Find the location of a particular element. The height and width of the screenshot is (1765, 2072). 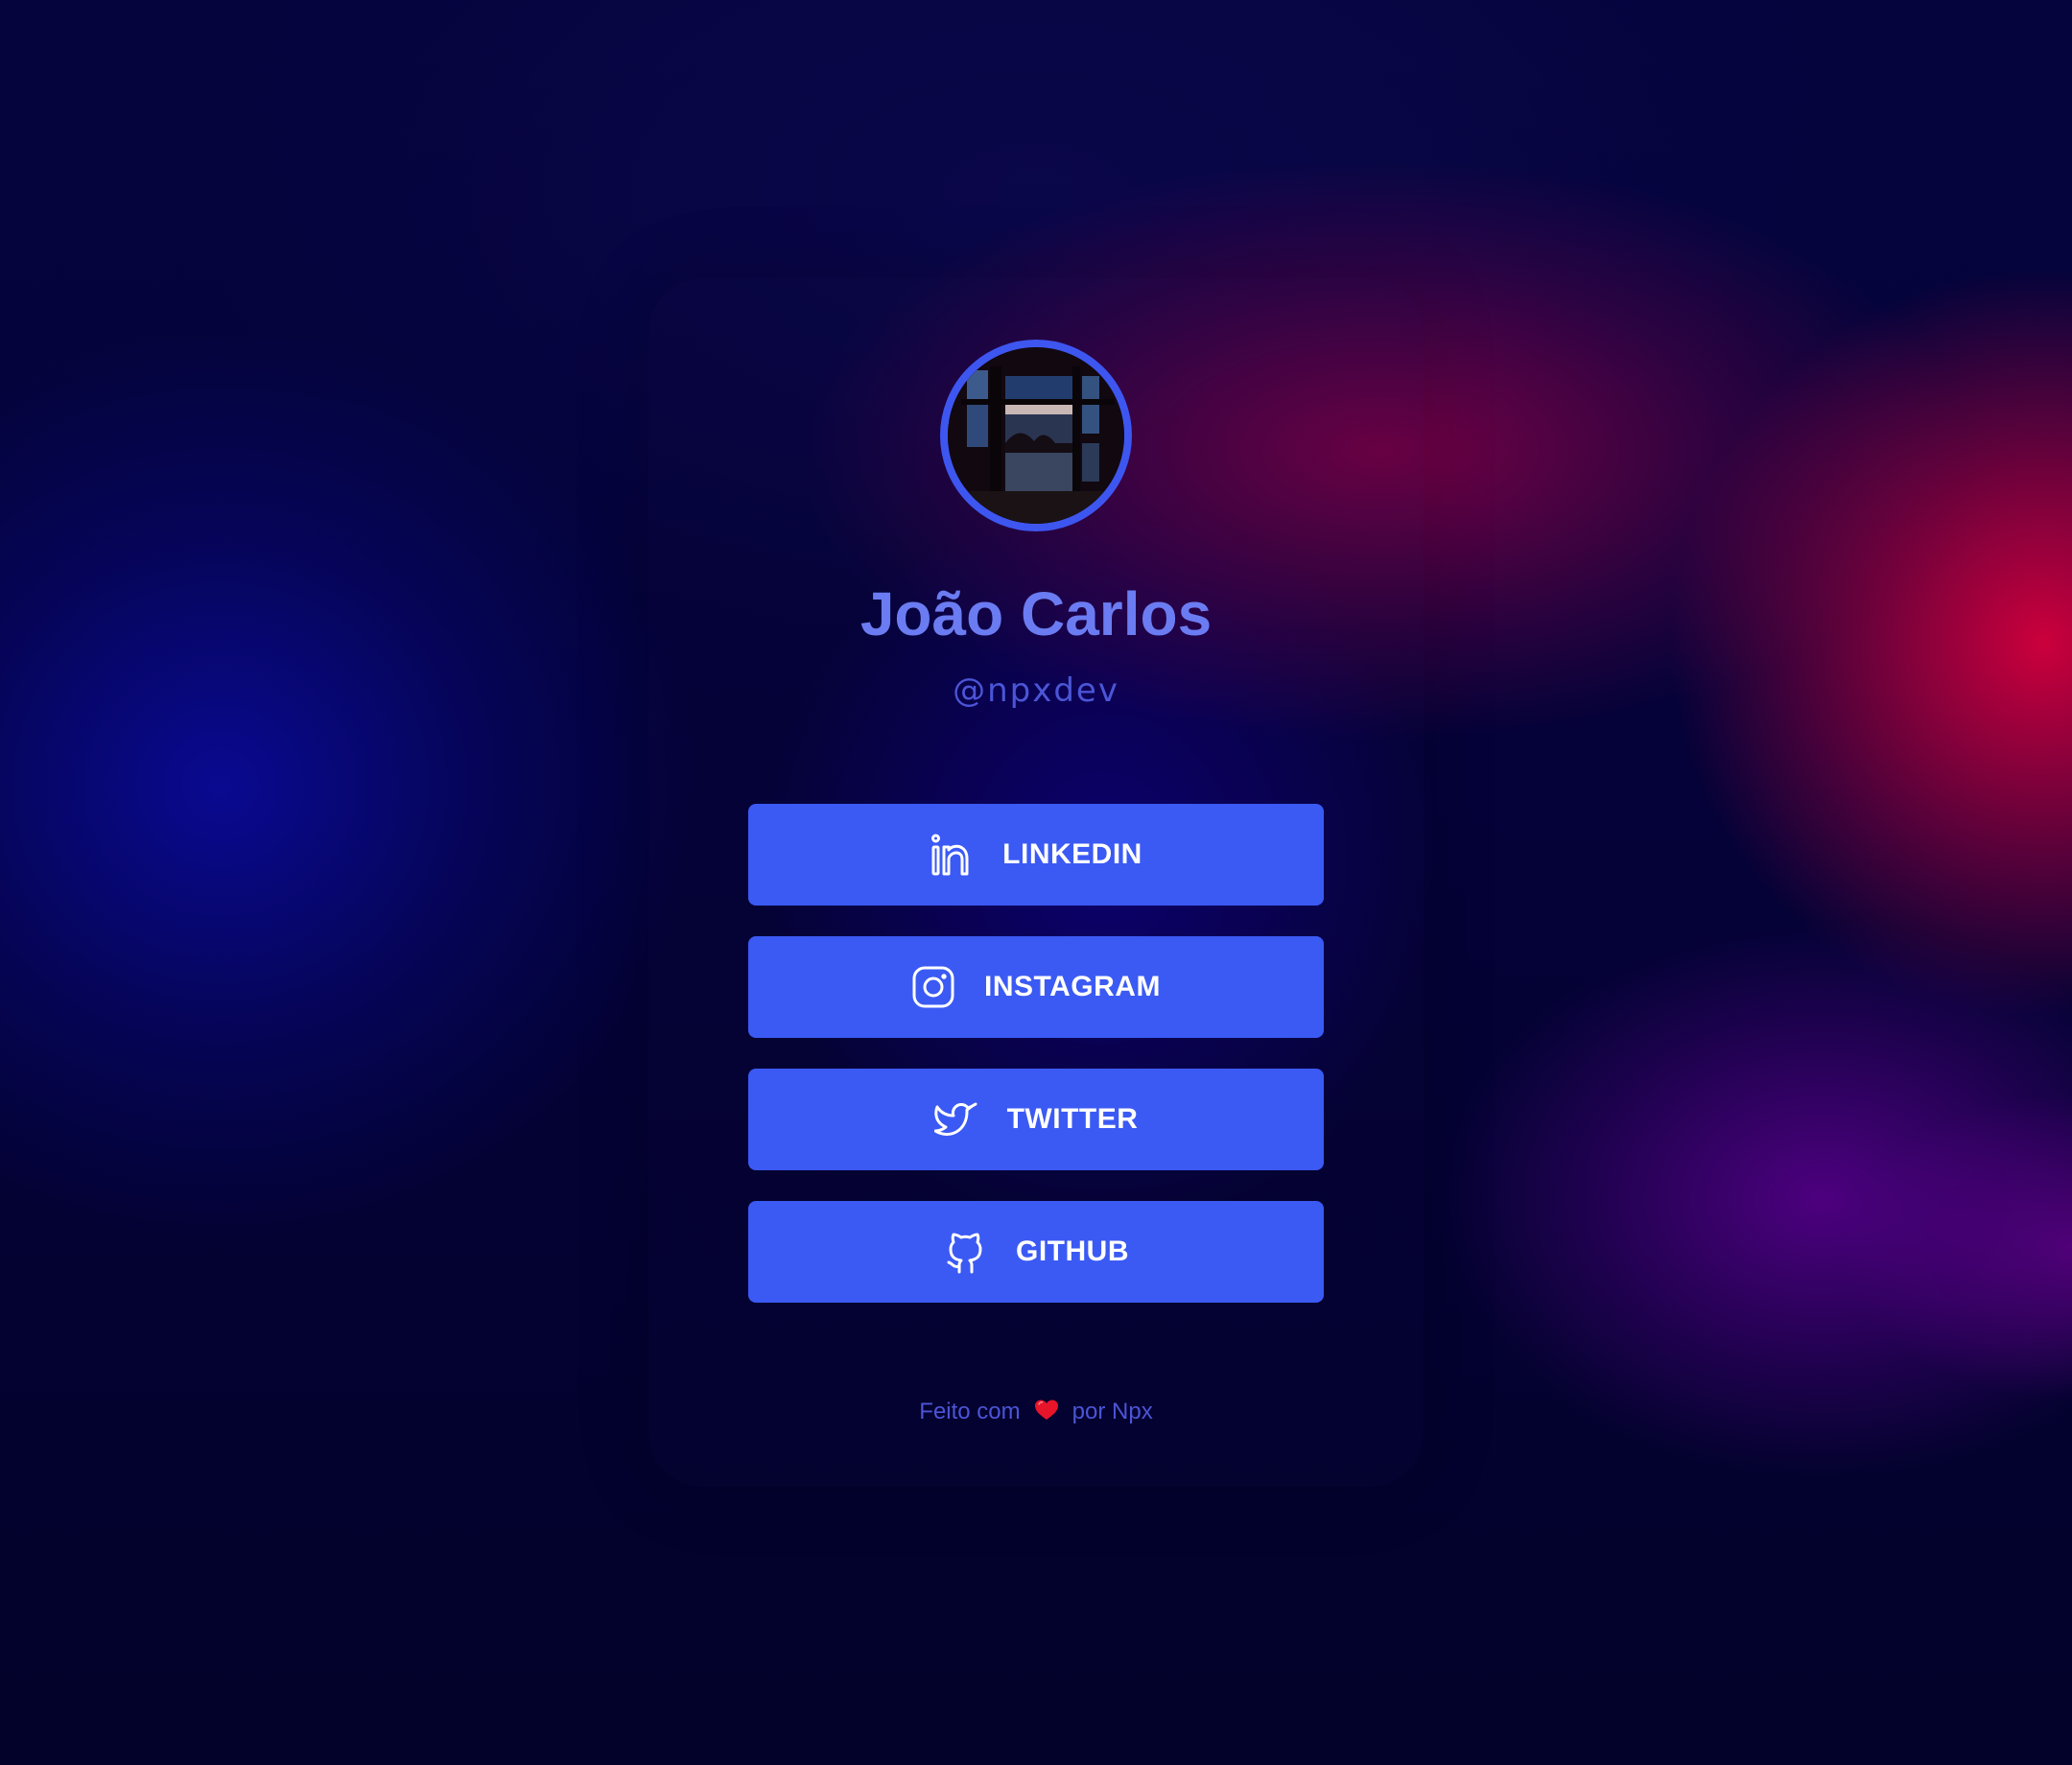

linkedin-label: LINKEDIN is located at coordinates (1072, 854).